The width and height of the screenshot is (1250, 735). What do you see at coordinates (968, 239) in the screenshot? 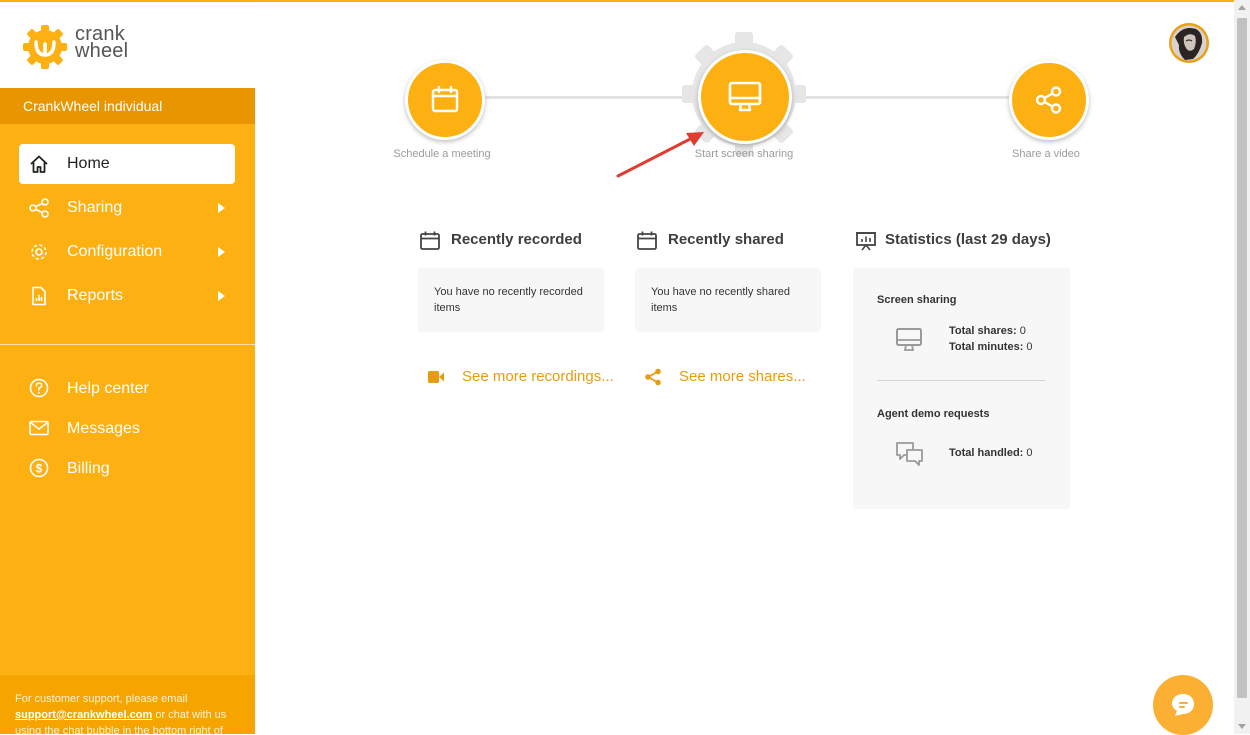
I see `statistics-title: Statistics (last 29 days)` at bounding box center [968, 239].